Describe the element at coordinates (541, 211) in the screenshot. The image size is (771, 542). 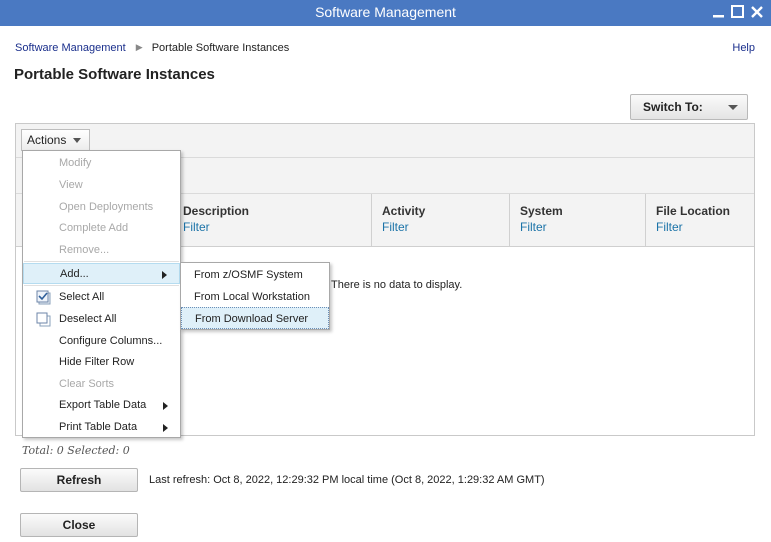
I see `column-title: System` at that location.